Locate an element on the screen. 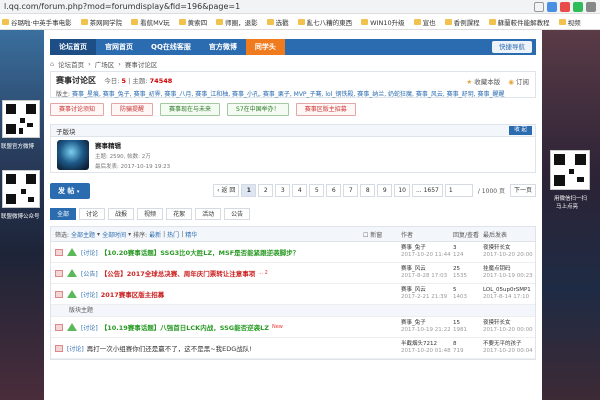 This screenshot has width=600, height=400. thread-author: 半截烟头7212 2017-10-20 01:48 is located at coordinates (426, 348).